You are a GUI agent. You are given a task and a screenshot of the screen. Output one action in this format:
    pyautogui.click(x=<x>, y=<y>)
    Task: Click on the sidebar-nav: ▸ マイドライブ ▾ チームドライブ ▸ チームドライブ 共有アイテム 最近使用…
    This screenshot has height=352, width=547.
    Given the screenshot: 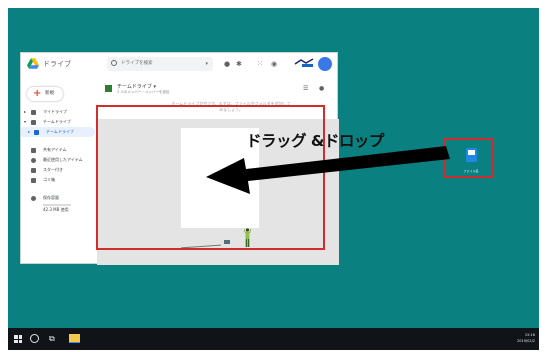 What is the action you would take?
    pyautogui.click(x=61, y=160)
    